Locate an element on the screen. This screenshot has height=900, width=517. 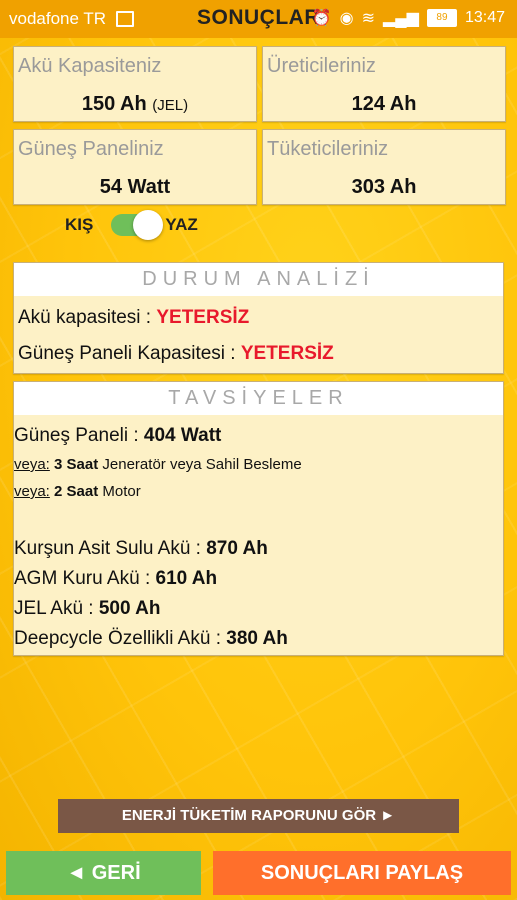
eye-icon: ◉ is located at coordinates (346, 18).